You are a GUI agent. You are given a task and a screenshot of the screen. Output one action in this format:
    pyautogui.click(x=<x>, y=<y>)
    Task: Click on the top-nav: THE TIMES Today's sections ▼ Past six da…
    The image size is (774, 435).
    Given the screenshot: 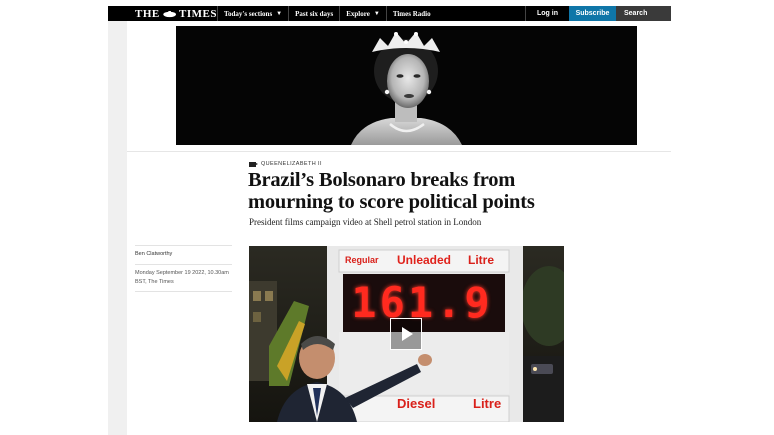 What is the action you would take?
    pyautogui.click(x=389, y=13)
    